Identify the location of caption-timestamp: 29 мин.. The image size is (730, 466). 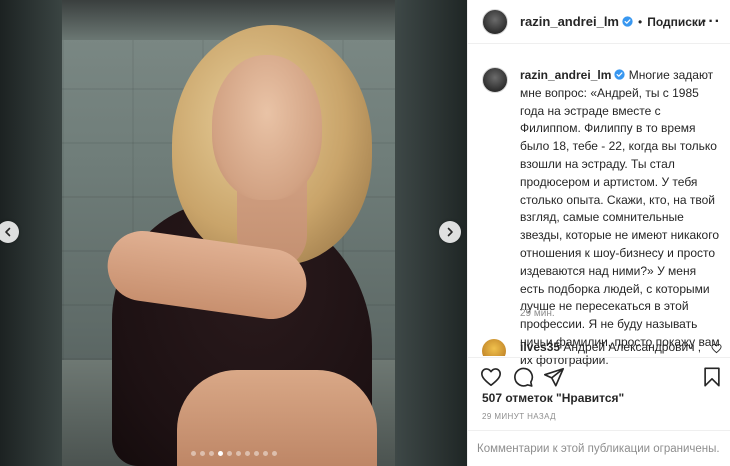
(537, 313).